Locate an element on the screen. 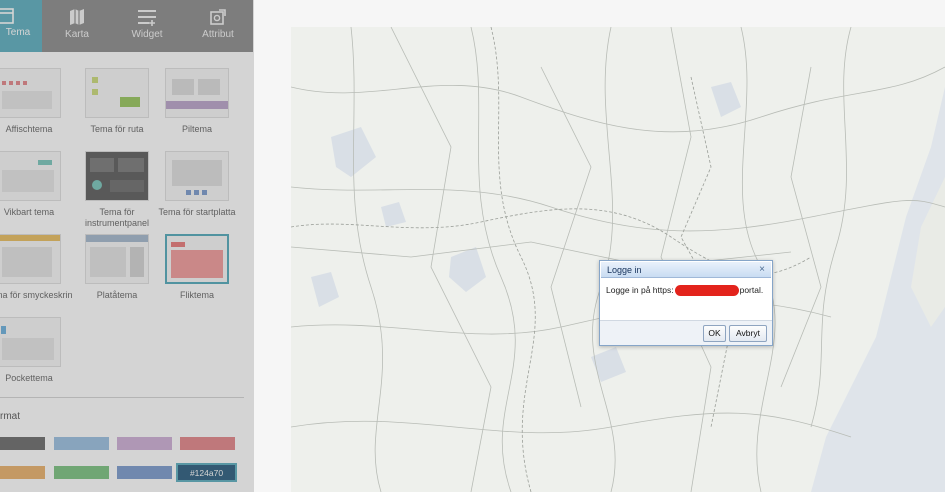 The image size is (945, 492). dialog-message-suffix: portal. is located at coordinates (751, 290).